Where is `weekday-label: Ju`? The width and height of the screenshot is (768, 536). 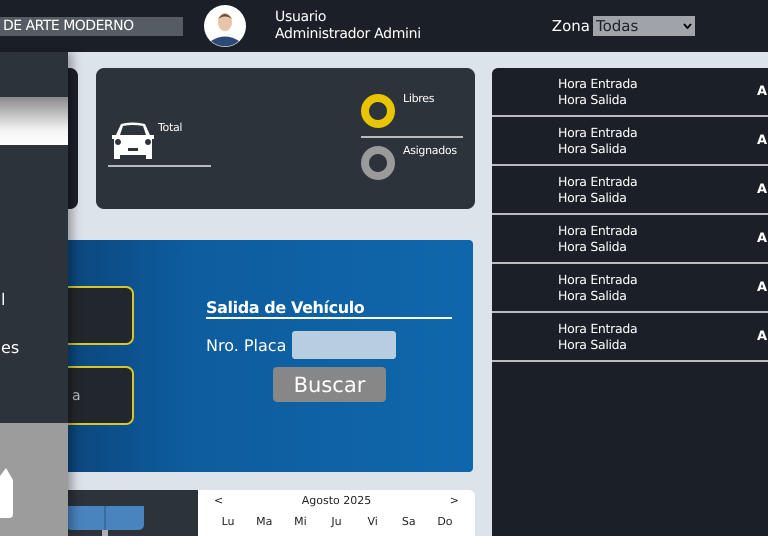
weekday-label: Ju is located at coordinates (336, 521).